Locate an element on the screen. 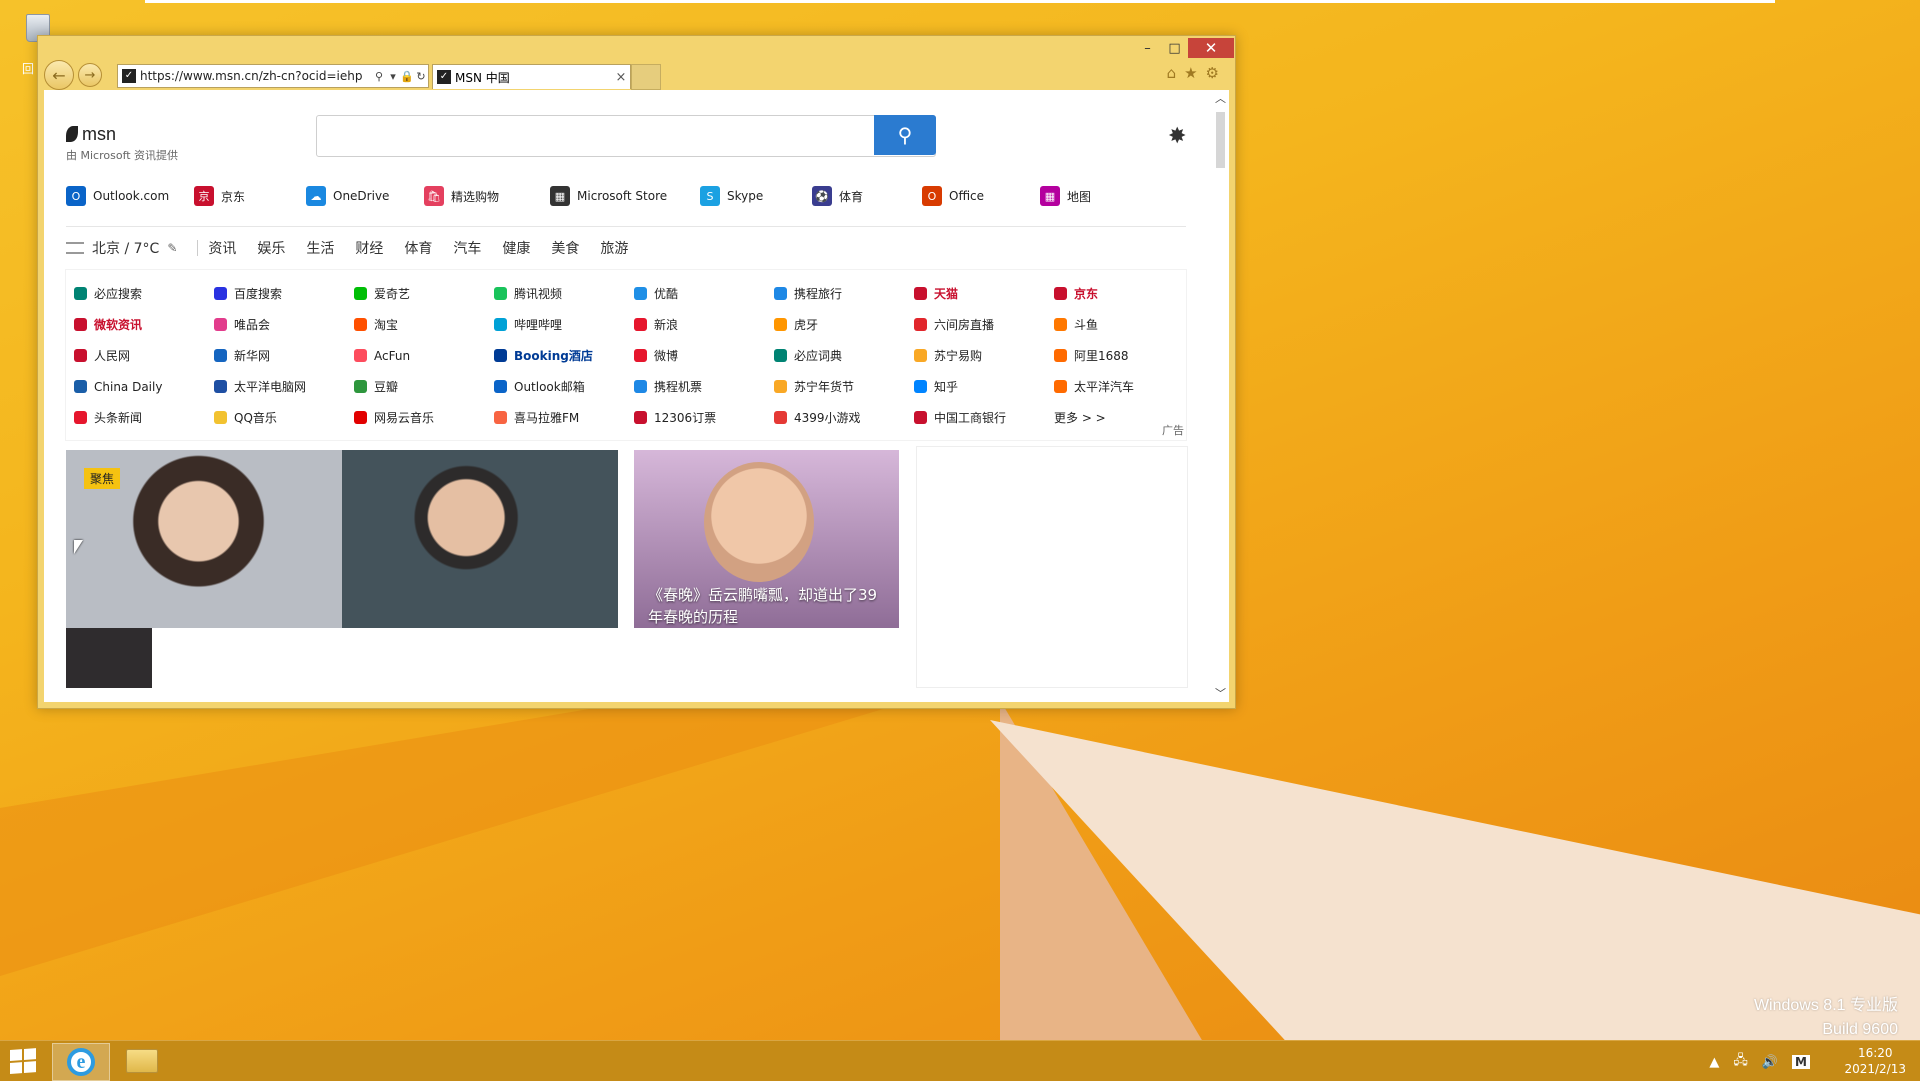 Image resolution: width=1920 pixels, height=1081 pixels. show-hidden-icon: ▲ is located at coordinates (1714, 1062).